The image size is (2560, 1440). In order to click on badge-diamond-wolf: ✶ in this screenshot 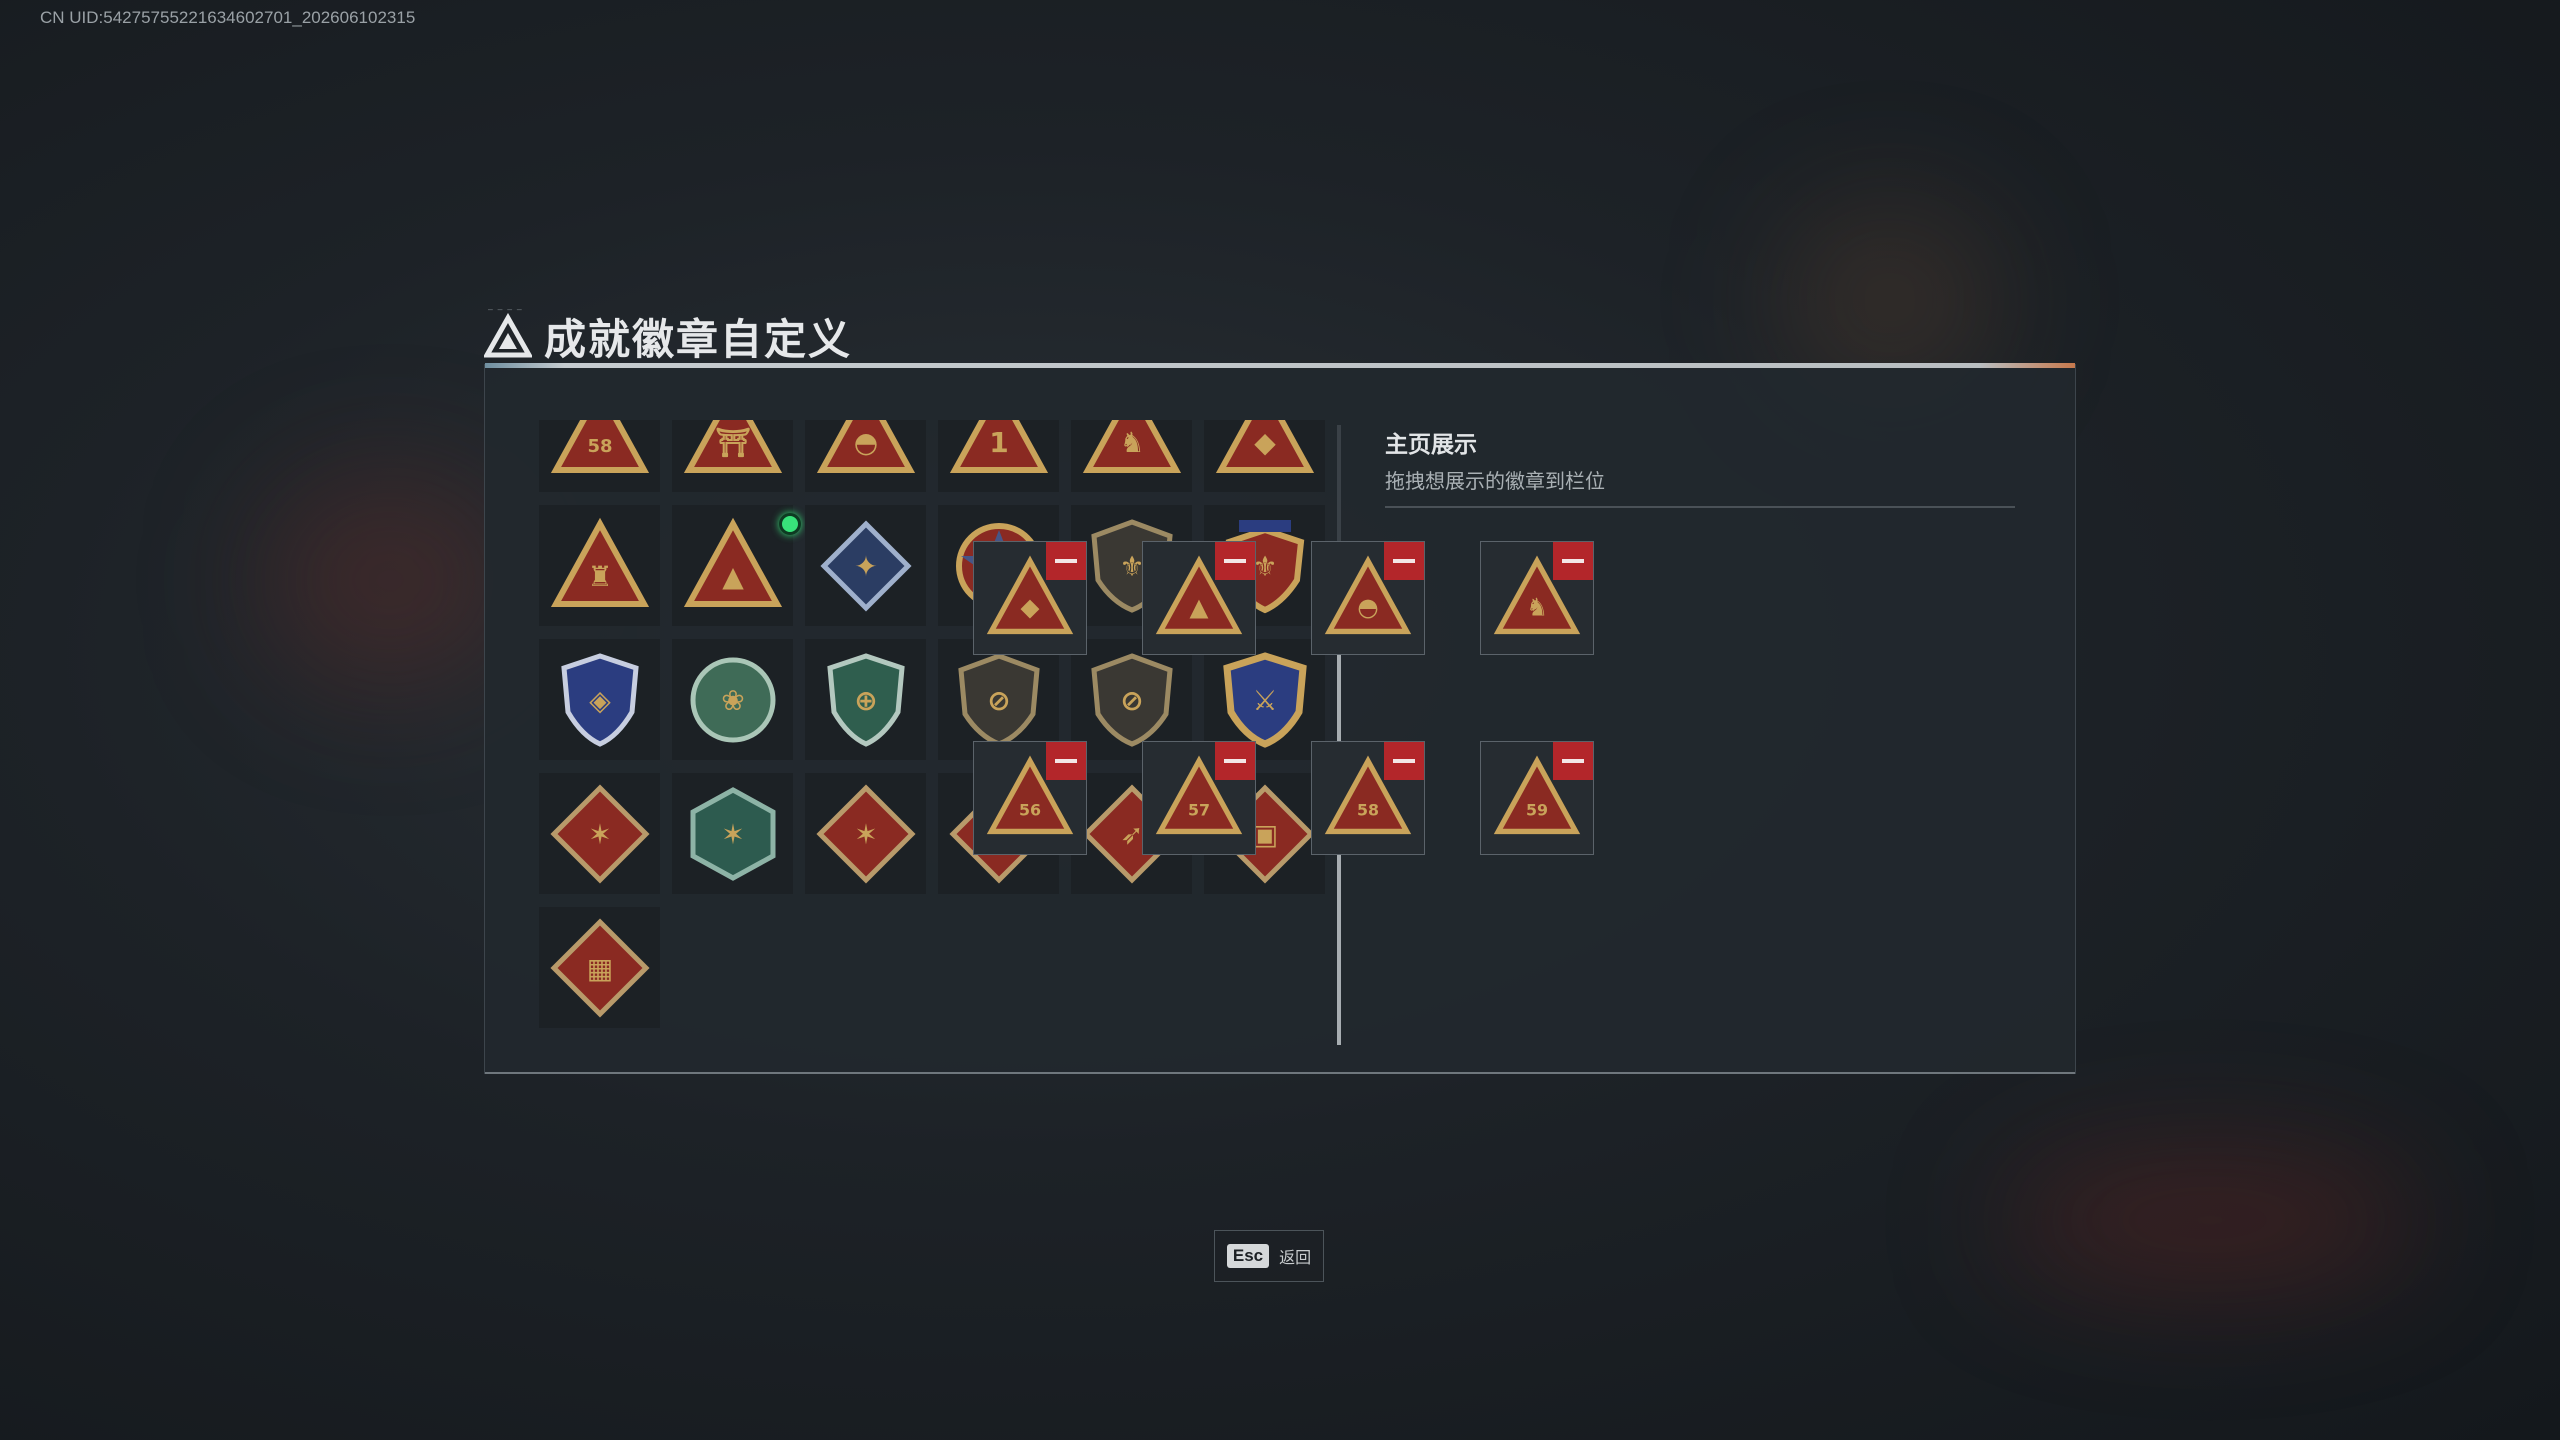, I will do `click(599, 833)`.